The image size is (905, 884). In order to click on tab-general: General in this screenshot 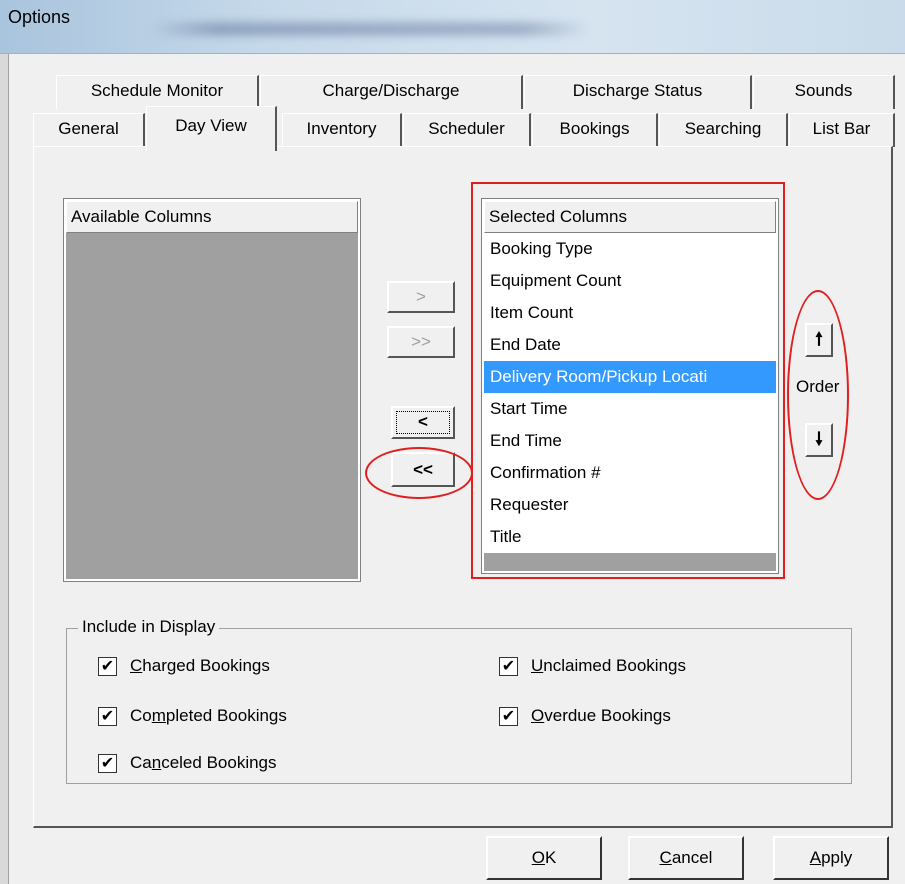, I will do `click(89, 130)`.